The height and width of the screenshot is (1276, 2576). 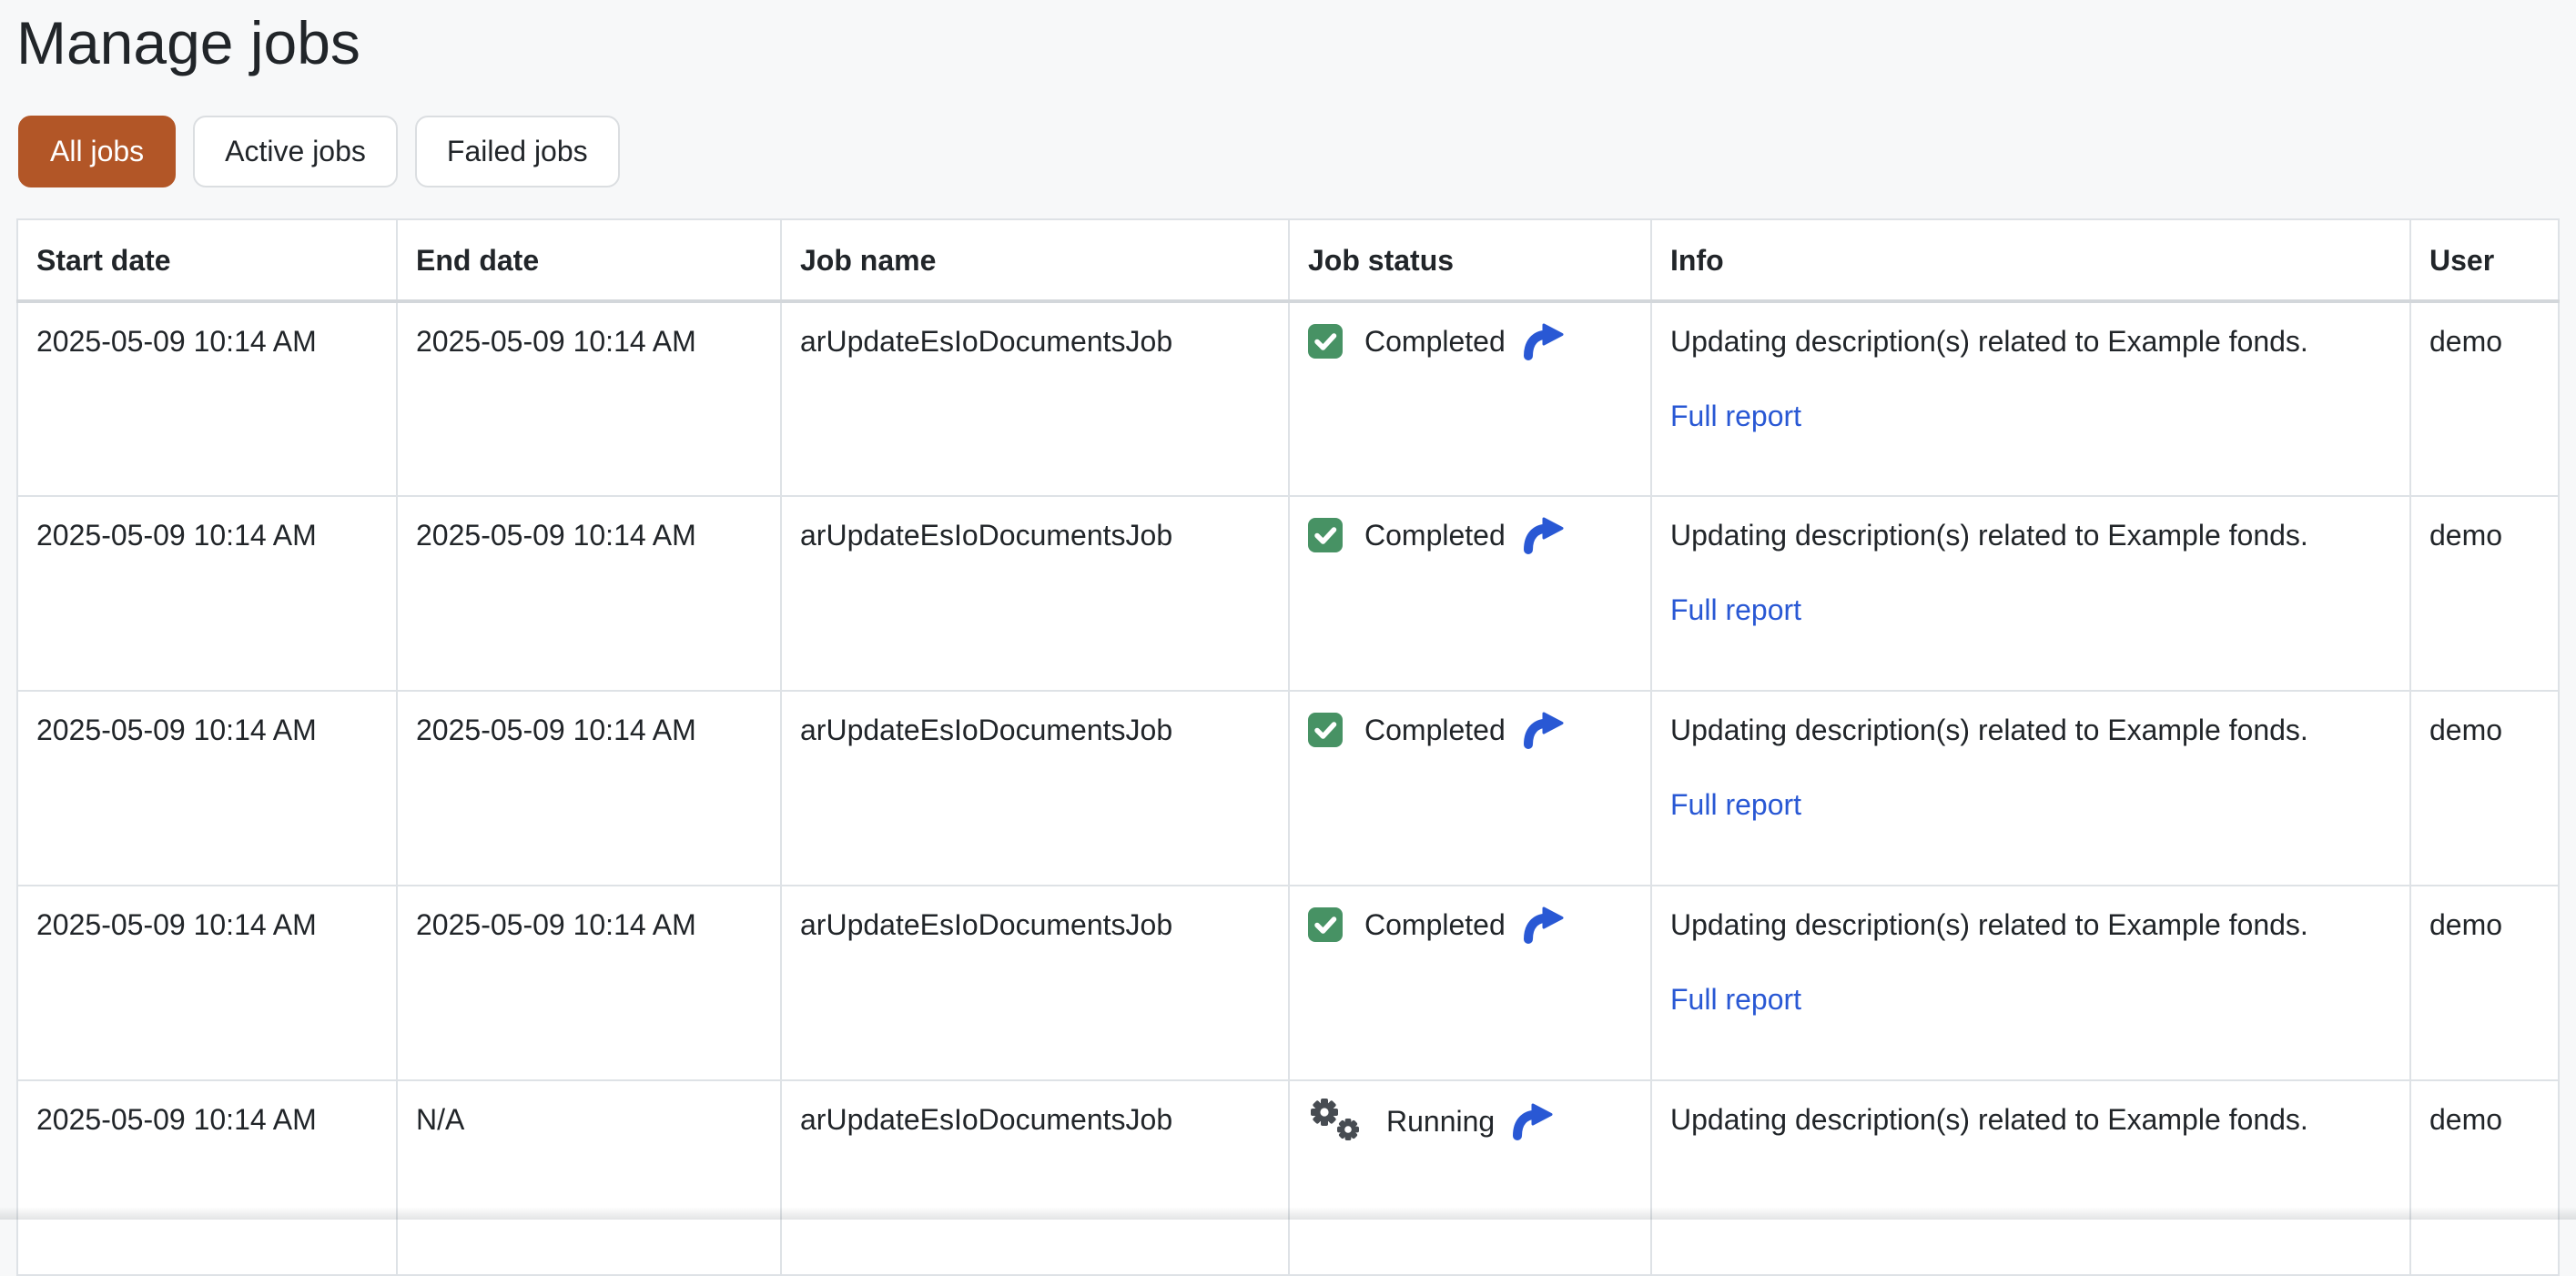 What do you see at coordinates (1288, 151) in the screenshot?
I see `job-filters: All jobs Active jobs Failed jobs` at bounding box center [1288, 151].